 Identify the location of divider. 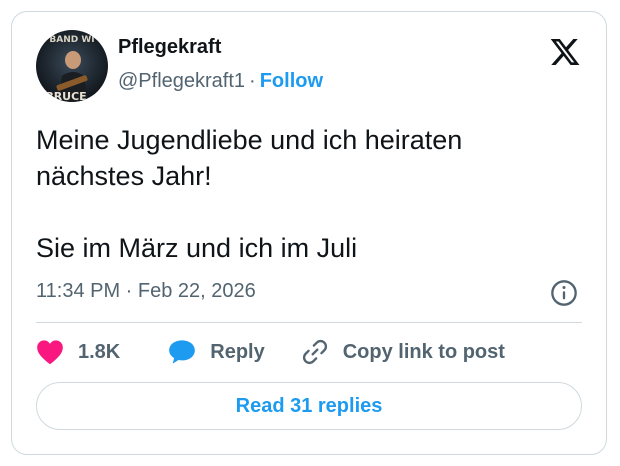
(309, 322).